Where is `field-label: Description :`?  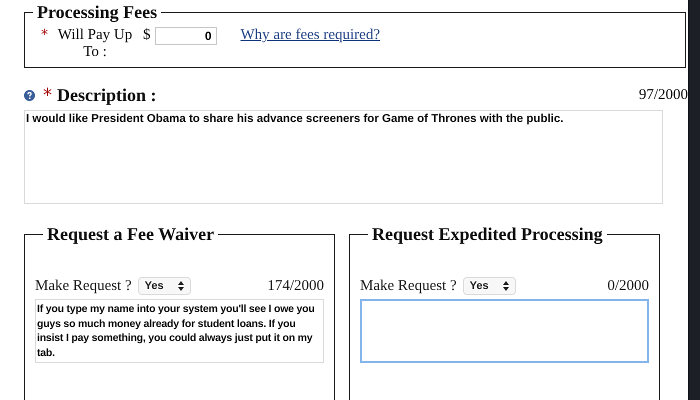 field-label: Description : is located at coordinates (106, 95).